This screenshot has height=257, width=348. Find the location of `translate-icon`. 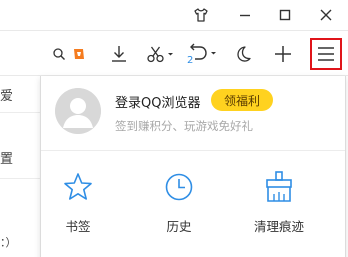

translate-icon is located at coordinates (79, 54).